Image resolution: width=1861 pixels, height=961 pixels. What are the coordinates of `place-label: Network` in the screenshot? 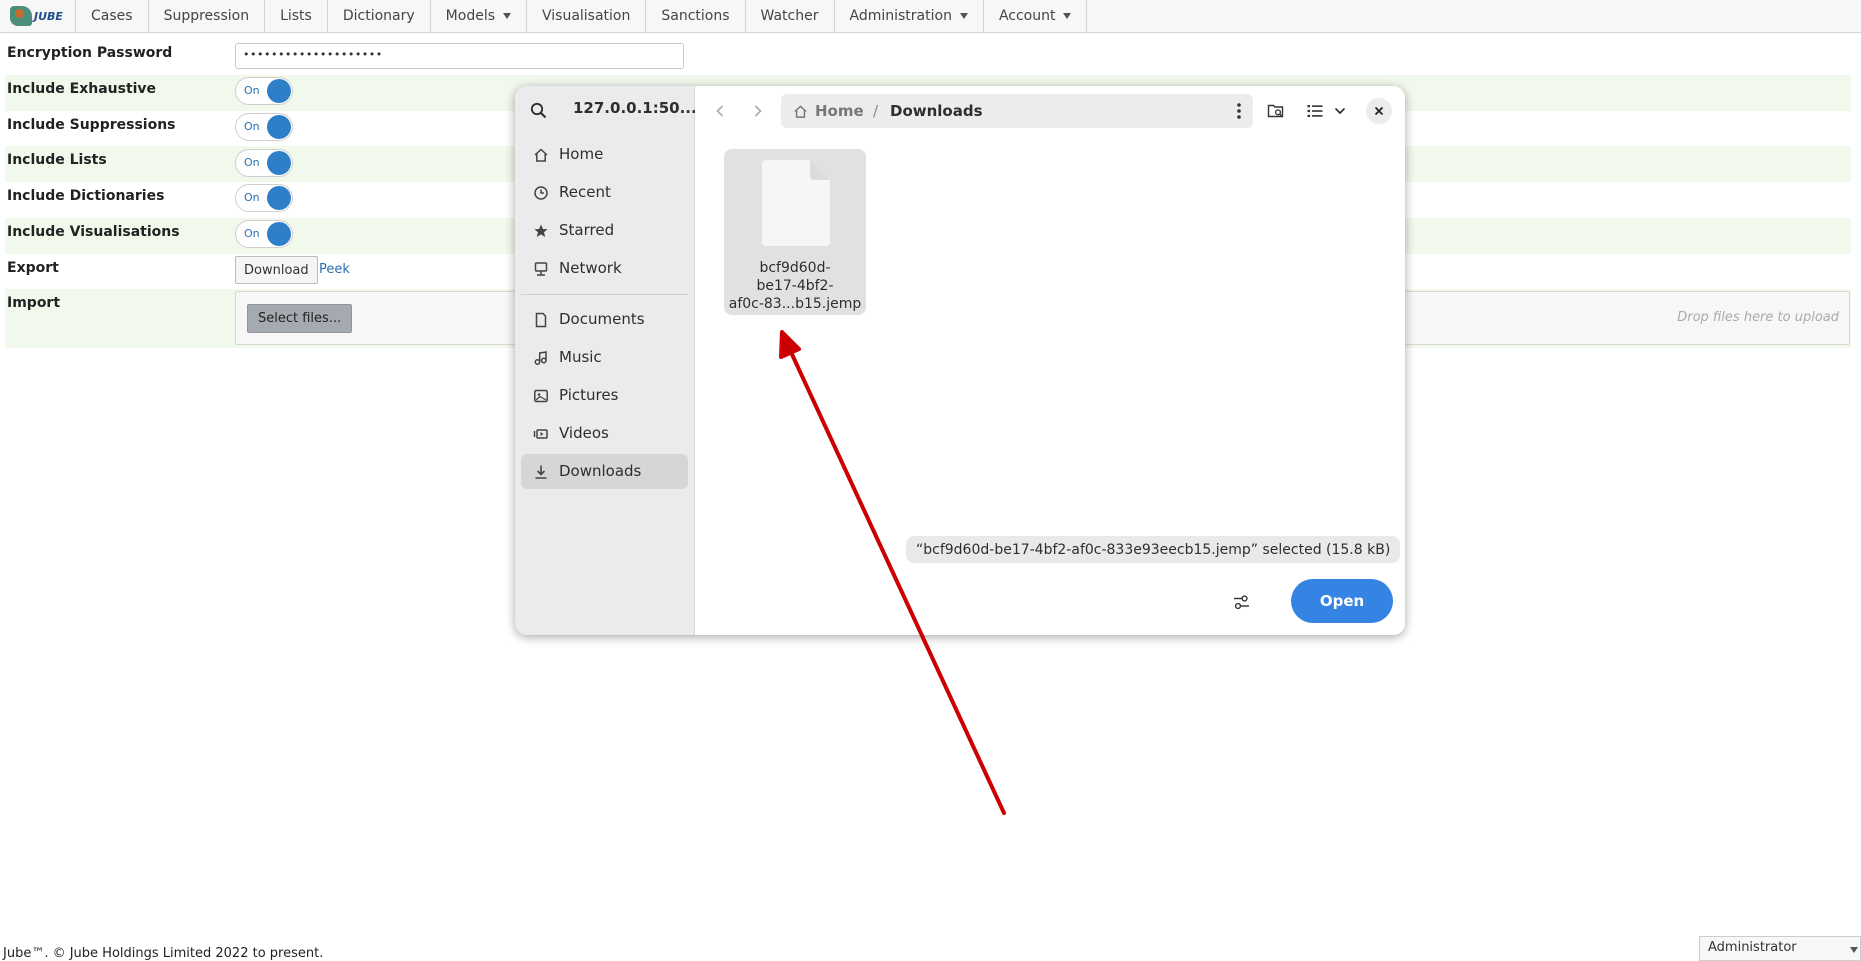 It's located at (590, 268).